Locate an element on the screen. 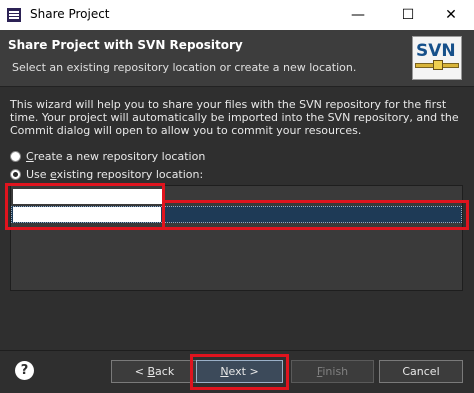  create-new-rest: reate a new repository location is located at coordinates (119, 156).